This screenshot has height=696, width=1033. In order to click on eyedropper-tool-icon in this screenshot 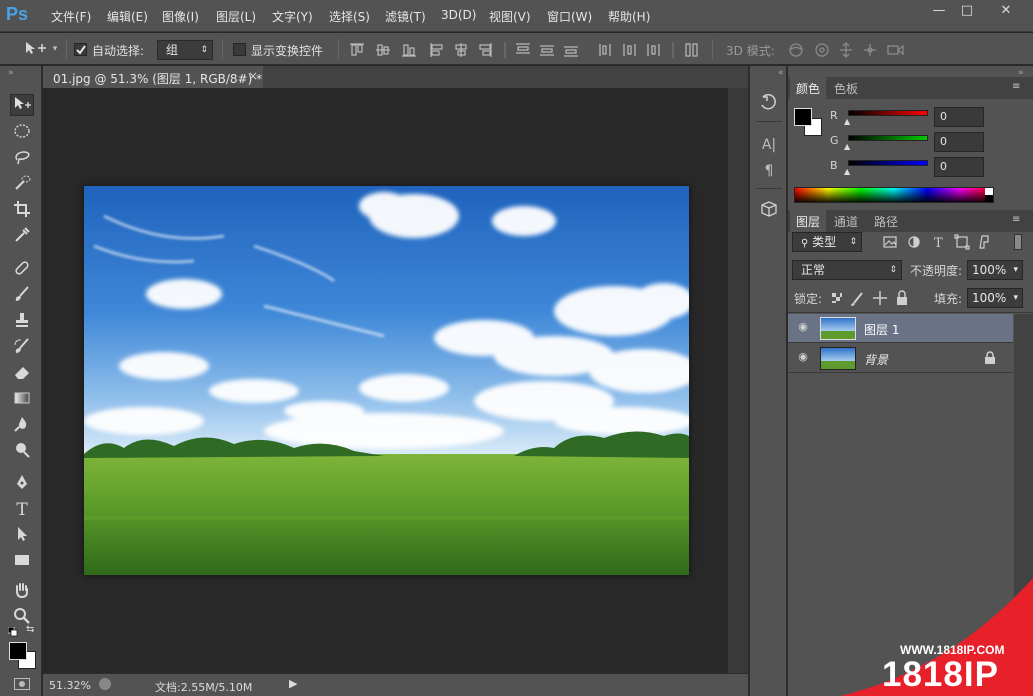, I will do `click(22, 237)`.